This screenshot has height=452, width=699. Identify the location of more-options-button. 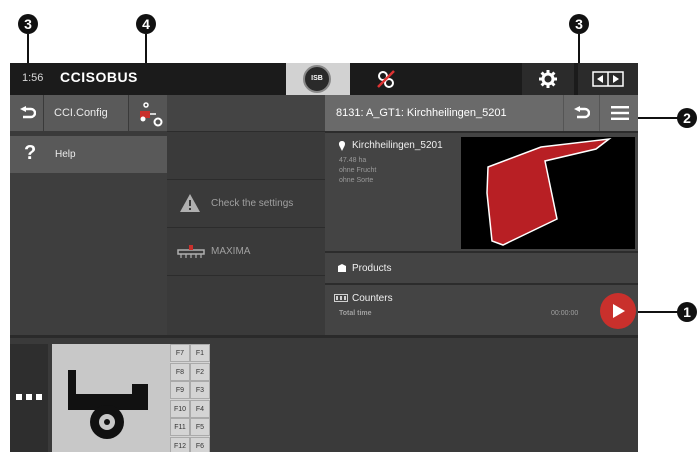
(29, 398).